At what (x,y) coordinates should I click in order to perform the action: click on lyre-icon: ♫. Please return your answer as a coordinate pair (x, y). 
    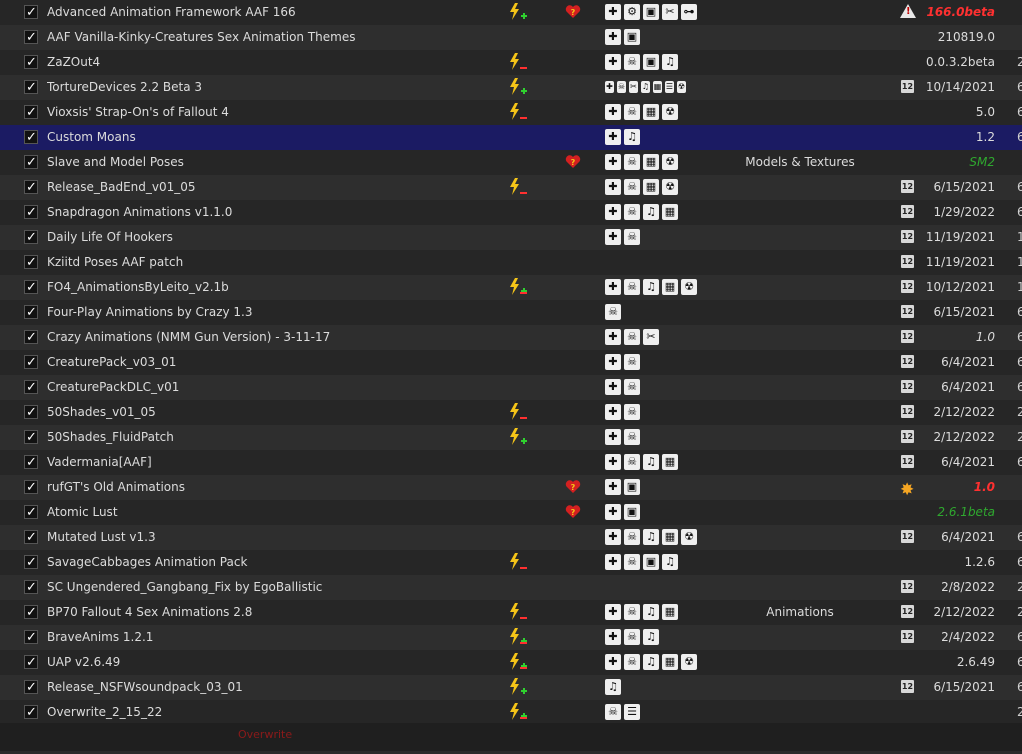
    Looking at the image, I should click on (651, 212).